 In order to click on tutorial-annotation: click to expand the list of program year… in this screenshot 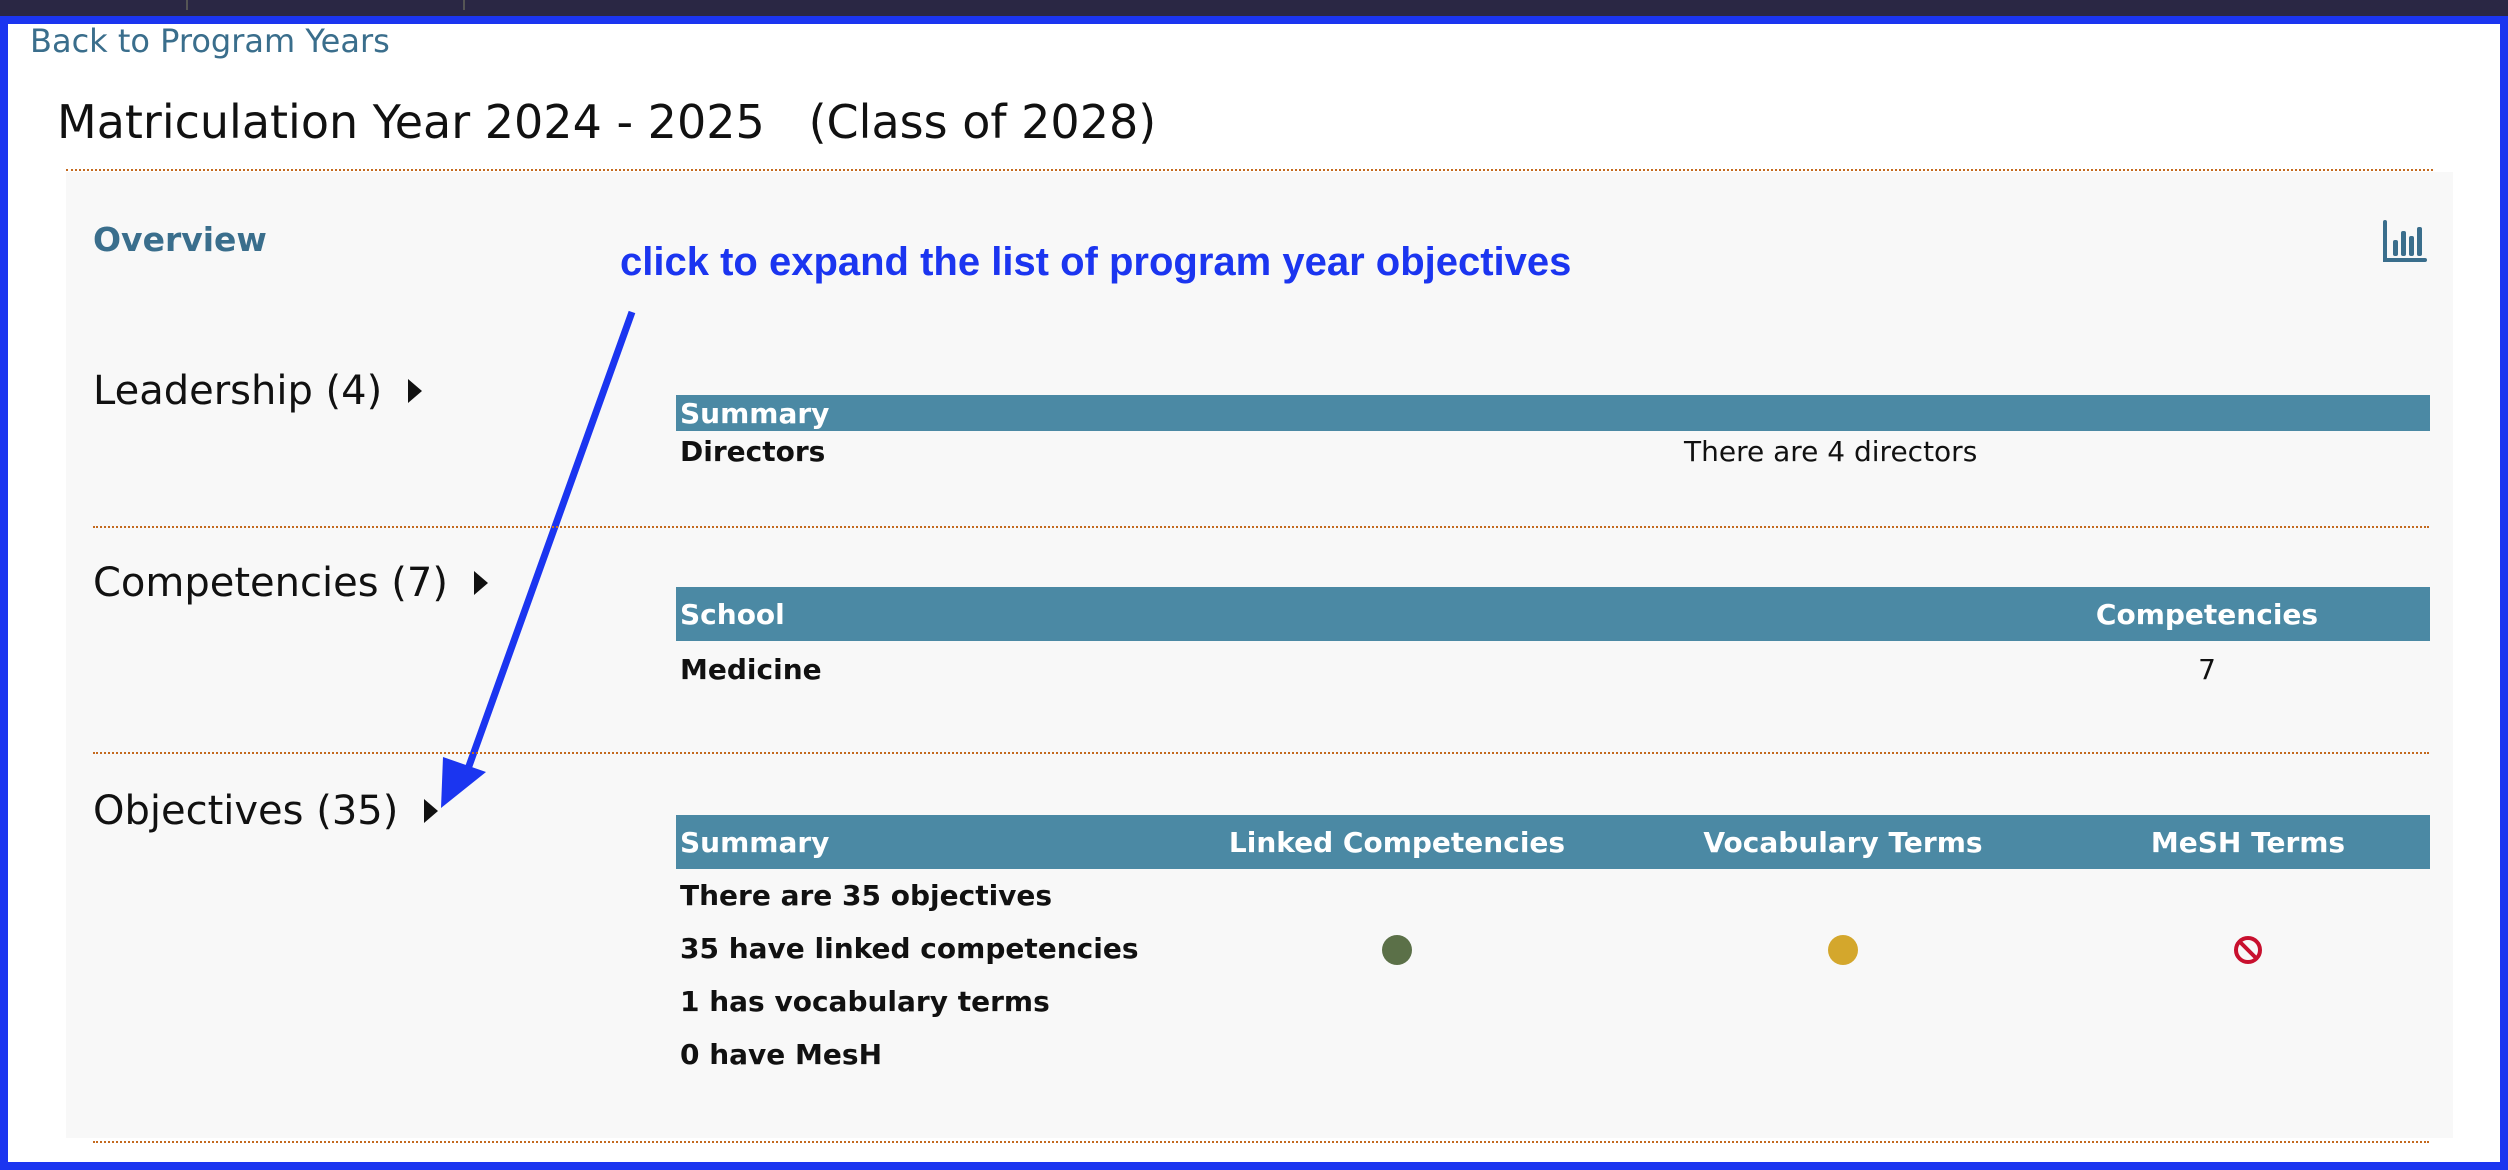, I will do `click(1096, 262)`.